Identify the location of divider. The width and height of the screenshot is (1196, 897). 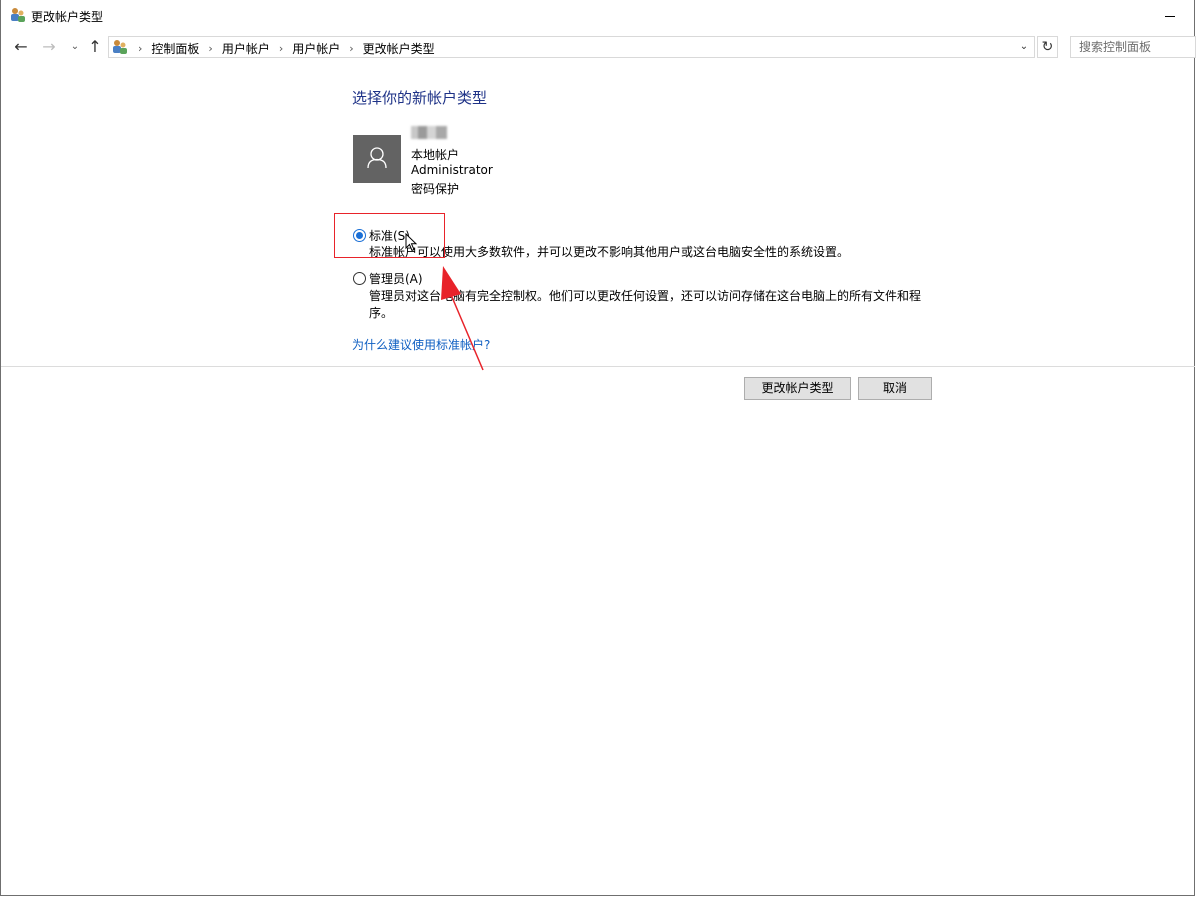
(598, 366).